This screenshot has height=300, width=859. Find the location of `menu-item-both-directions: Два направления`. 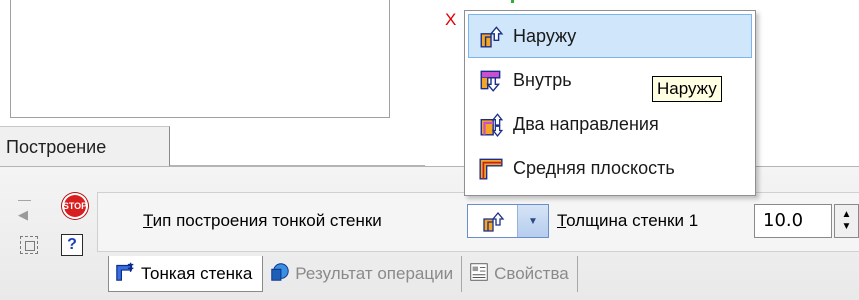

menu-item-both-directions: Два направления is located at coordinates (610, 124).